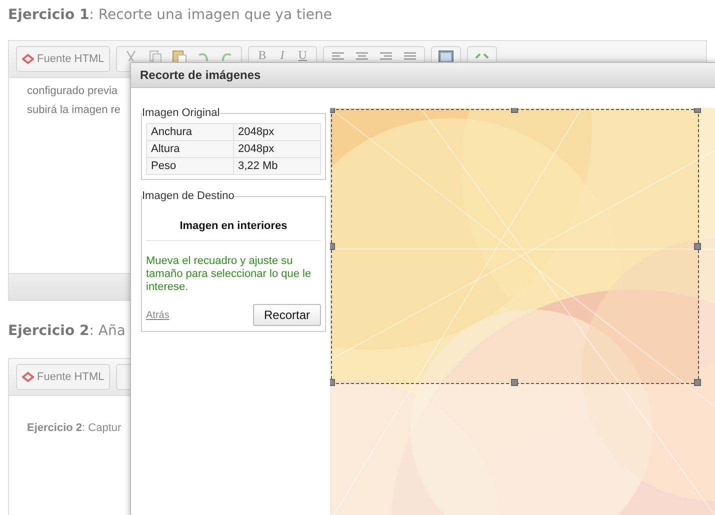  I want to click on crop-button: Recortar, so click(286, 315).